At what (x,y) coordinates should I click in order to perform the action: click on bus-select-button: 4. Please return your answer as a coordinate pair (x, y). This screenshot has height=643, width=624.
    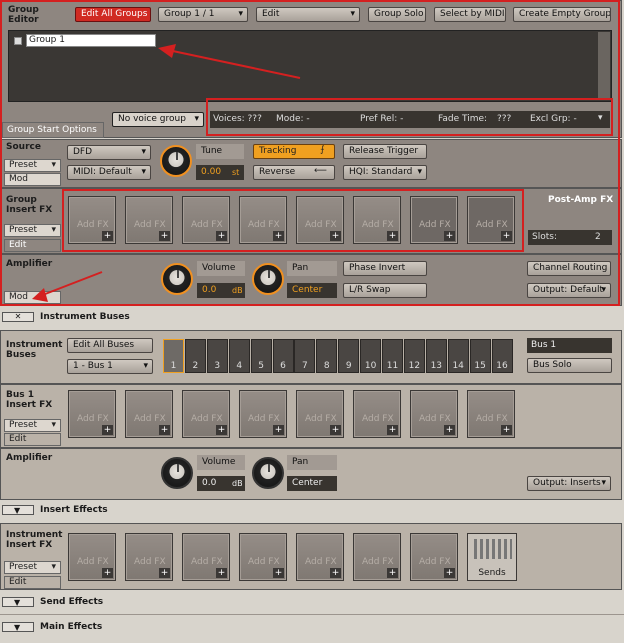
    Looking at the image, I should click on (239, 356).